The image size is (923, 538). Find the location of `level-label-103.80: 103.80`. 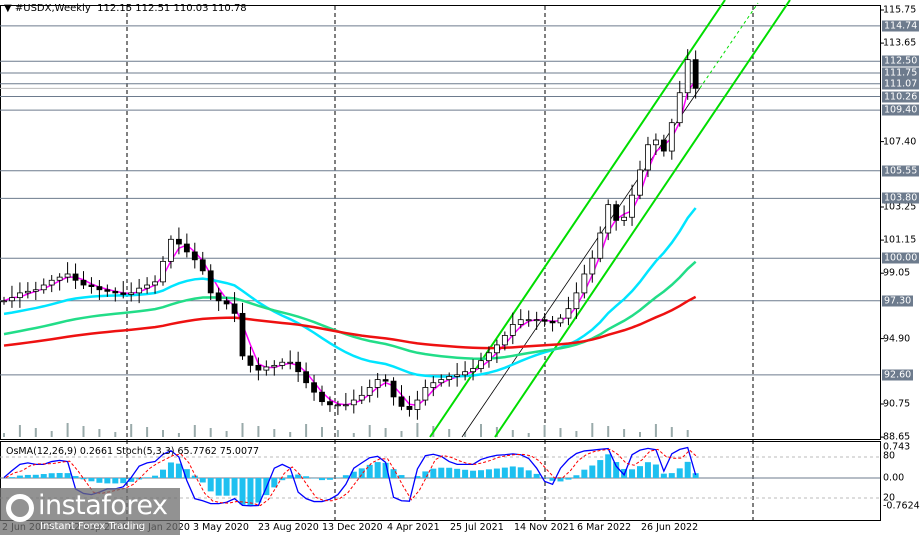

level-label-103.80: 103.80 is located at coordinates (900, 198).